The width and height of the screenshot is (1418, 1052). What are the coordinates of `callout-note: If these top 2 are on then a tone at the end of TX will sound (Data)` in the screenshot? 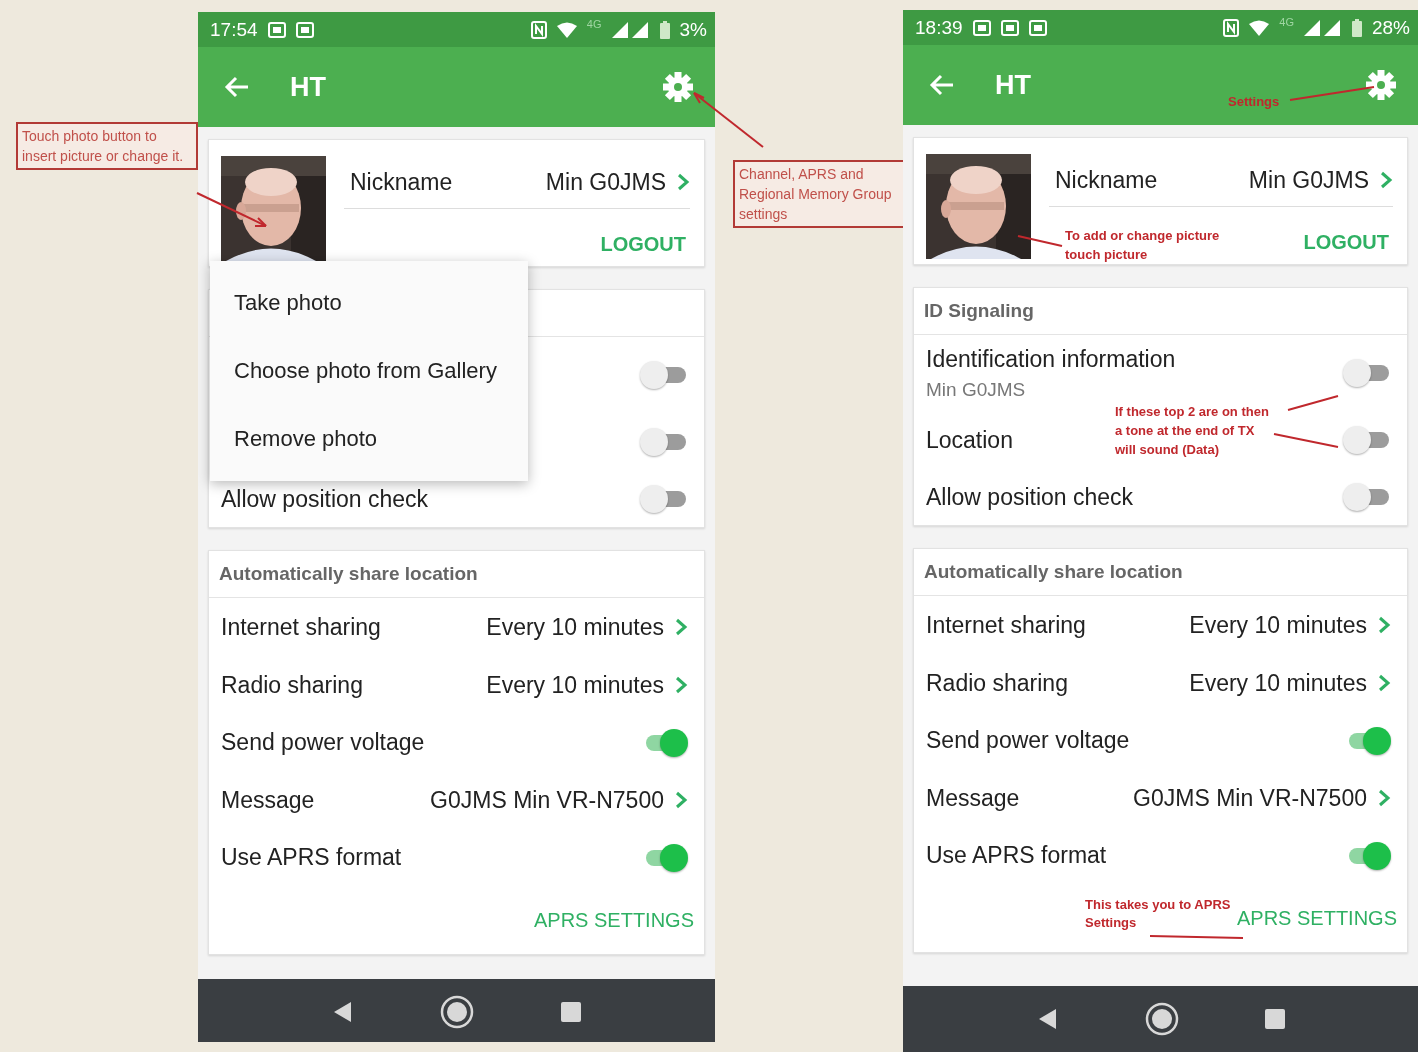 It's located at (1192, 431).